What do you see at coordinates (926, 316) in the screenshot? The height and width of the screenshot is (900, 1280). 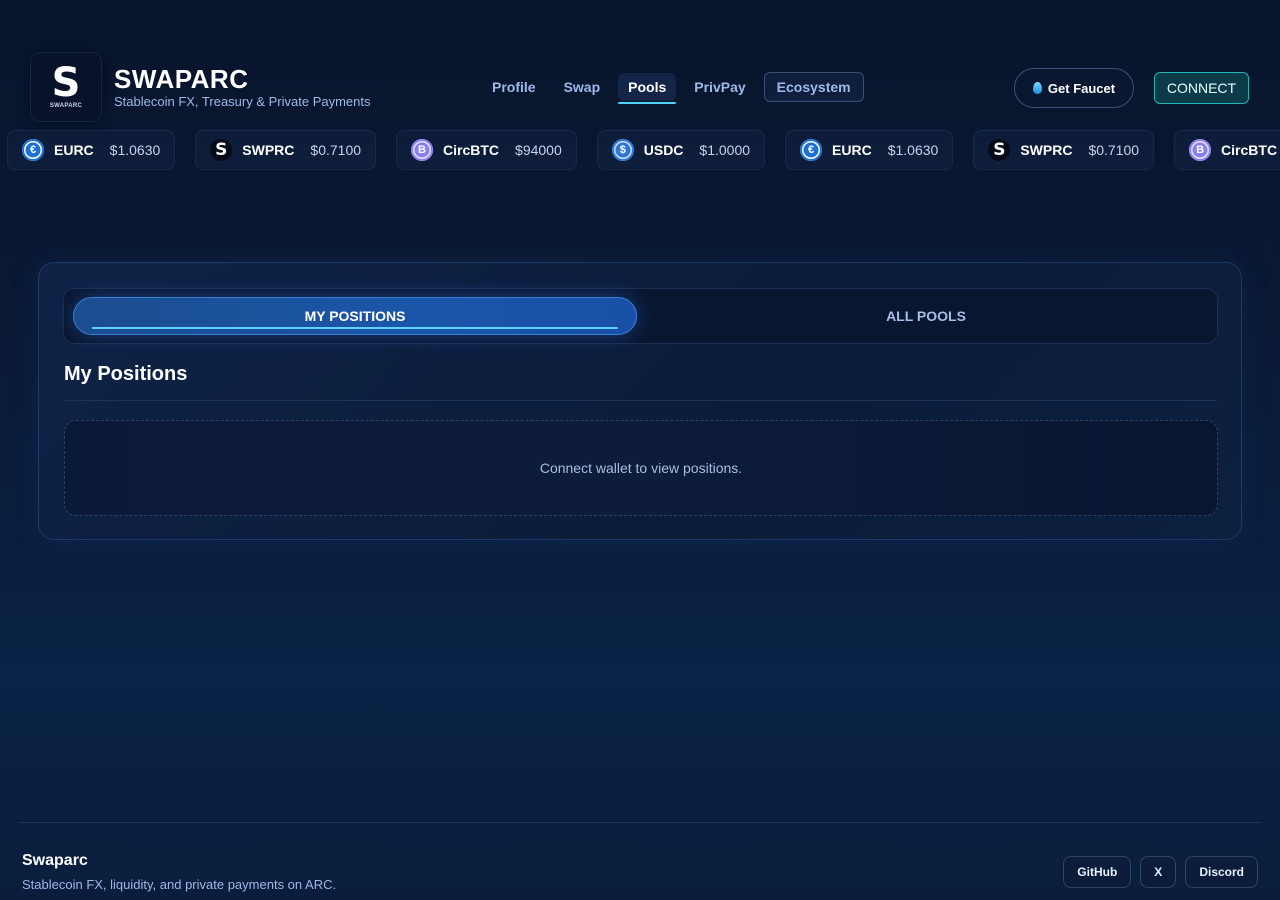 I see `tab-all-pools: ALL POOLS` at bounding box center [926, 316].